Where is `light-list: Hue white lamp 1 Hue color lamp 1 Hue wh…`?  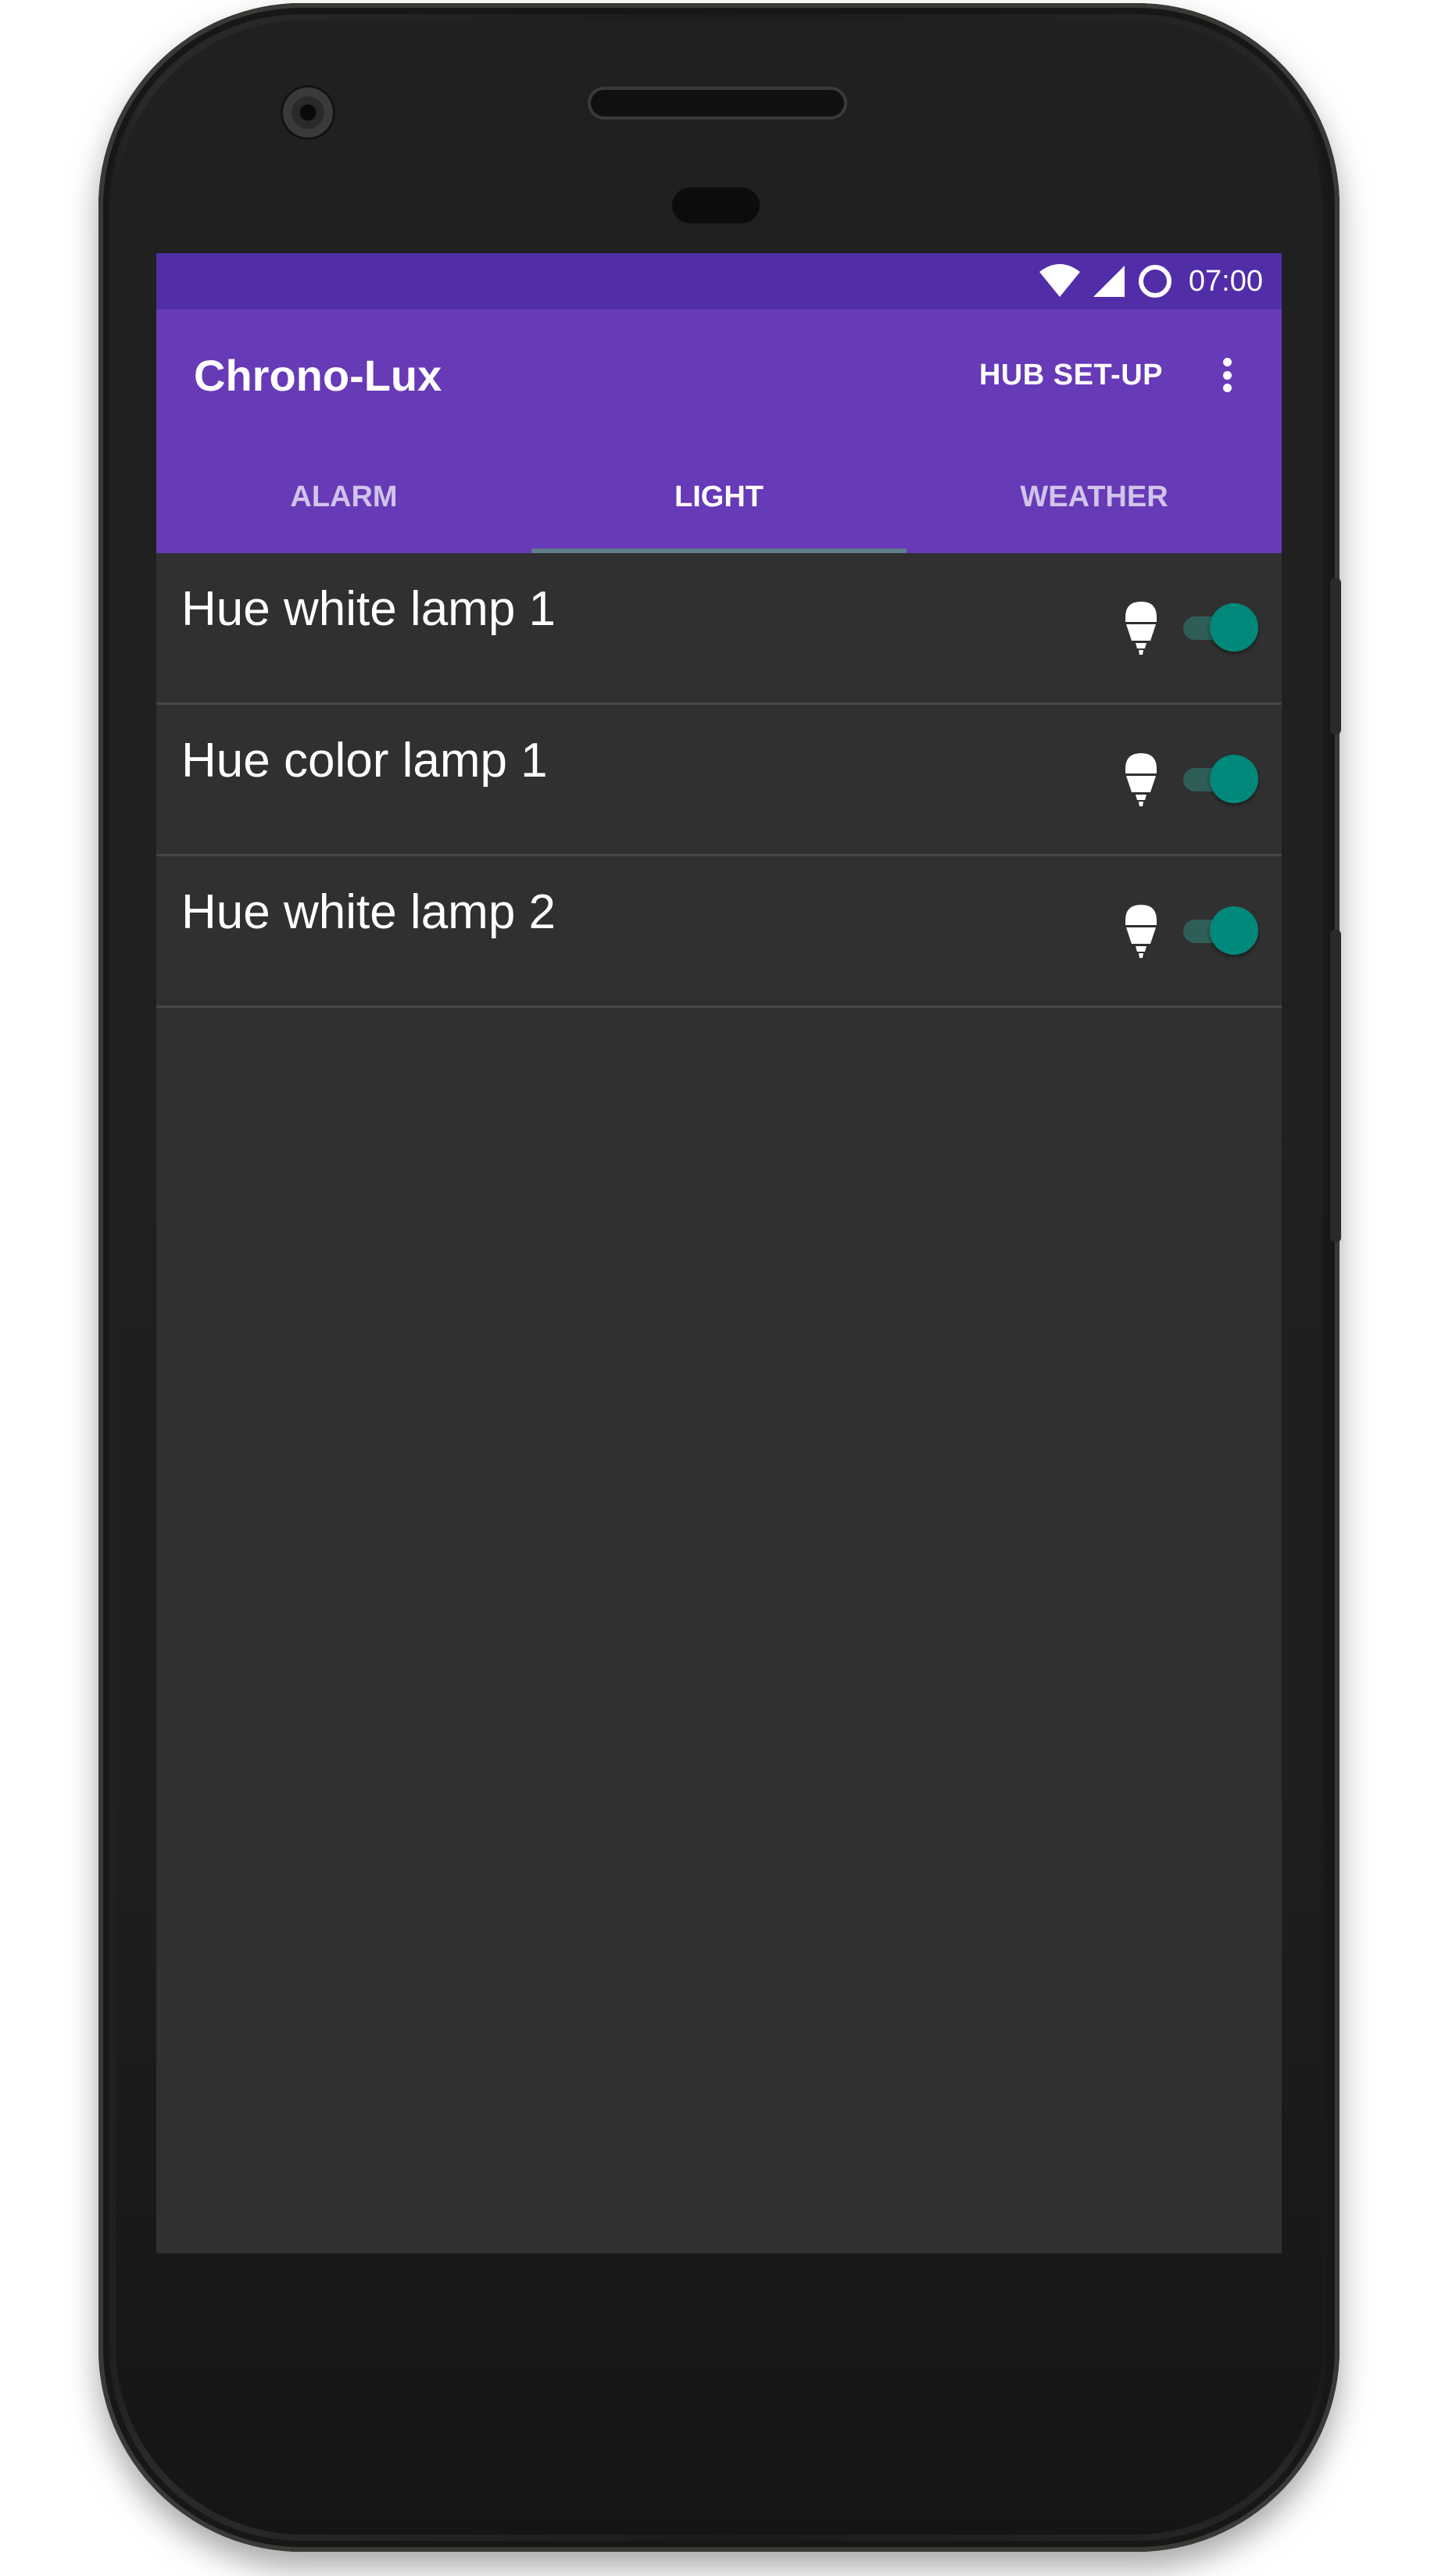 light-list: Hue white lamp 1 Hue color lamp 1 Hue wh… is located at coordinates (719, 781).